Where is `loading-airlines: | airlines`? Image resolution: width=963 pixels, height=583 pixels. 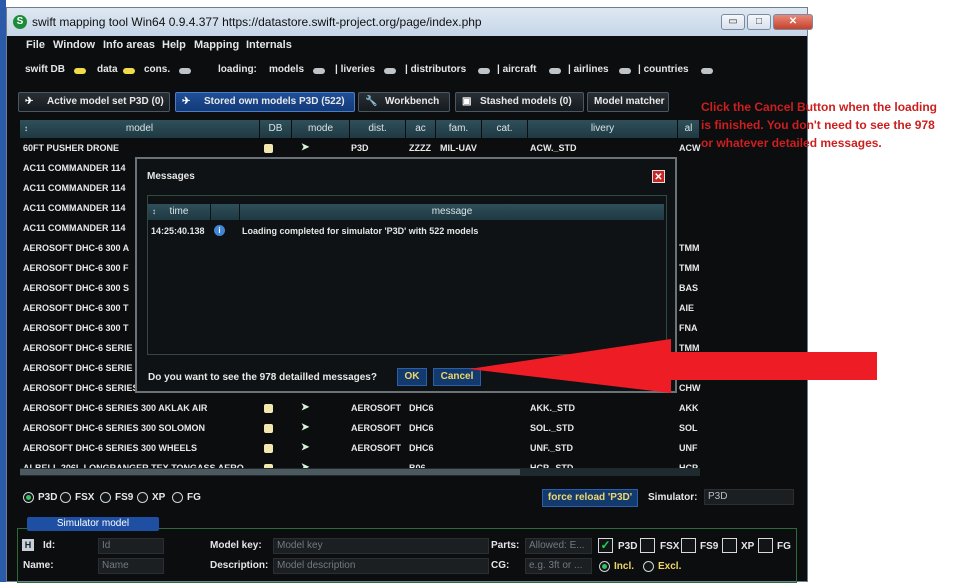 loading-airlines: | airlines is located at coordinates (588, 69).